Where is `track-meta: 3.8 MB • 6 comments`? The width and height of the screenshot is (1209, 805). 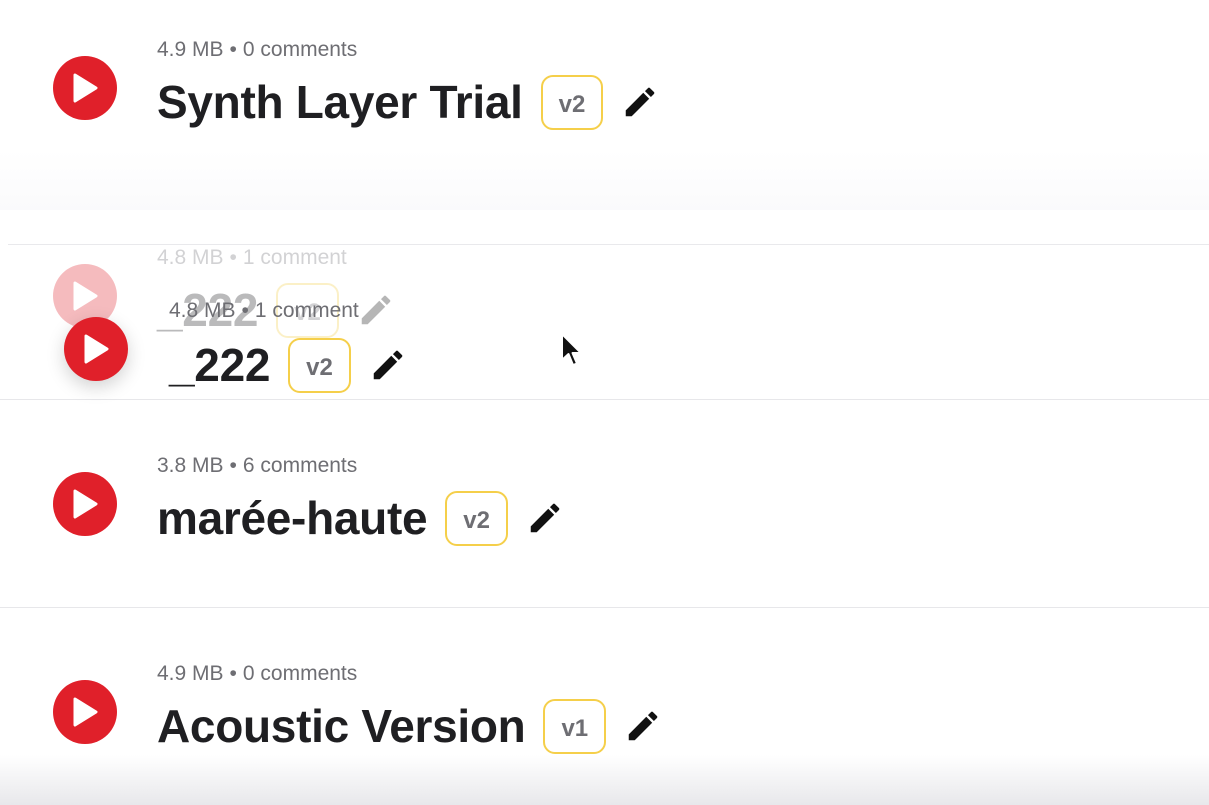 track-meta: 3.8 MB • 6 comments is located at coordinates (257, 466).